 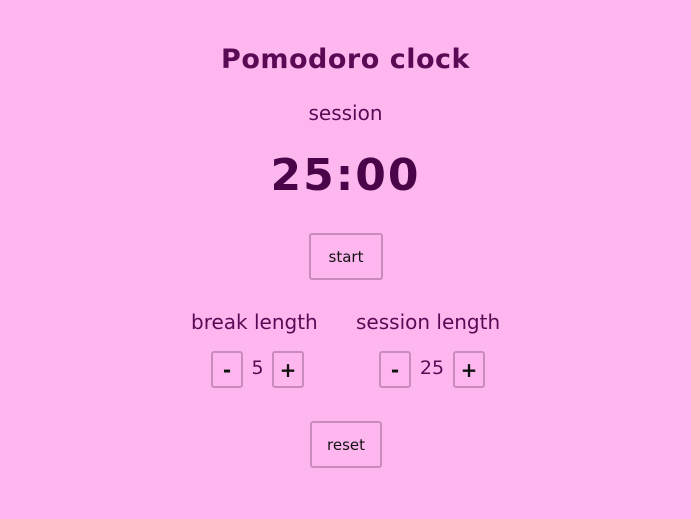 I want to click on break-decrement-button: -, so click(x=227, y=369).